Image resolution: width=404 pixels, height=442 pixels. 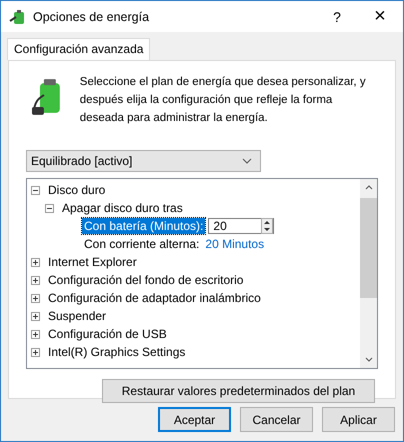 I want to click on tree-item: Disco duro, so click(x=77, y=190).